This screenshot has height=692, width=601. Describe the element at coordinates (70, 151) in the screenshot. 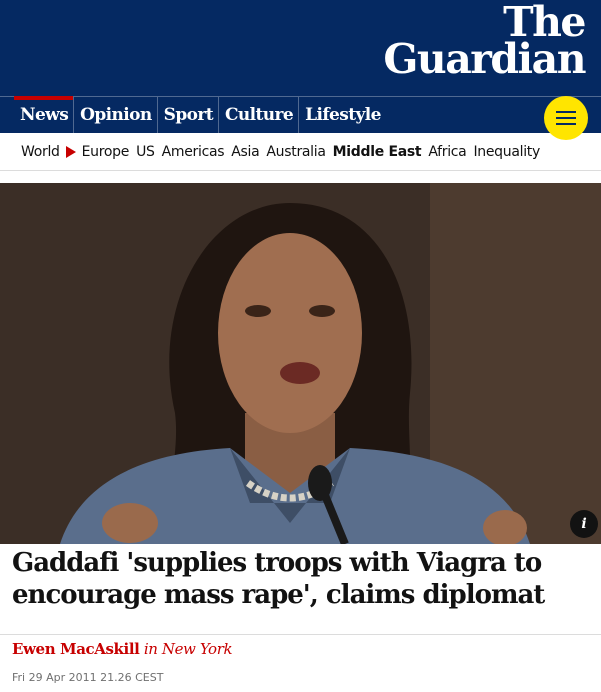

I see `triangle-right-icon` at that location.